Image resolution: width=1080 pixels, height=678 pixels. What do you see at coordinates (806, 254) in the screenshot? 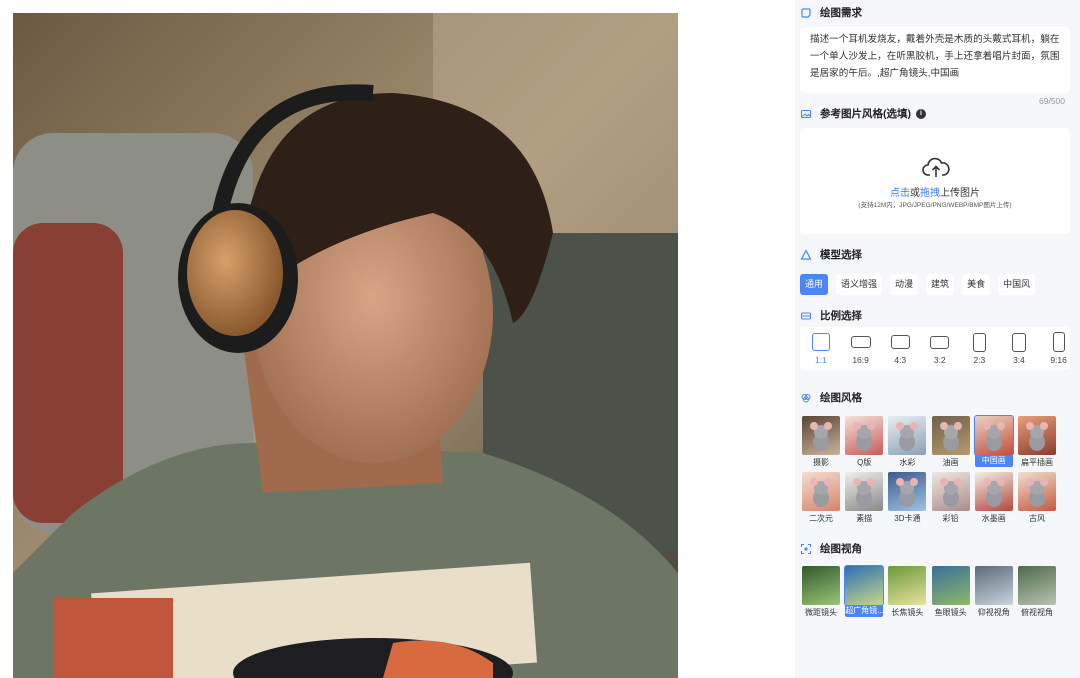
I see `triangle-icon` at bounding box center [806, 254].